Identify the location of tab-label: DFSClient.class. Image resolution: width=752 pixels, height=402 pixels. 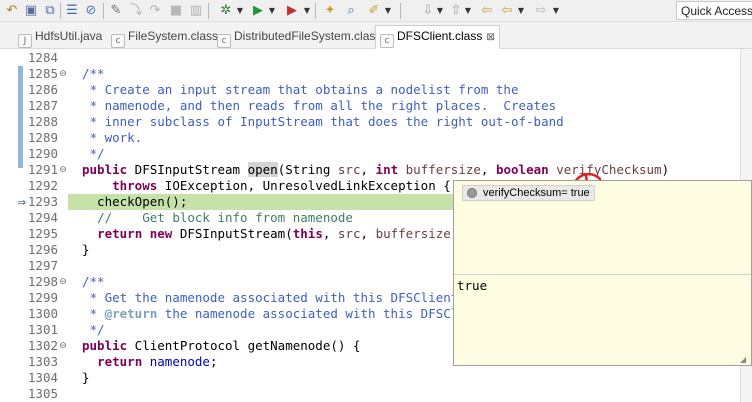
(440, 36).